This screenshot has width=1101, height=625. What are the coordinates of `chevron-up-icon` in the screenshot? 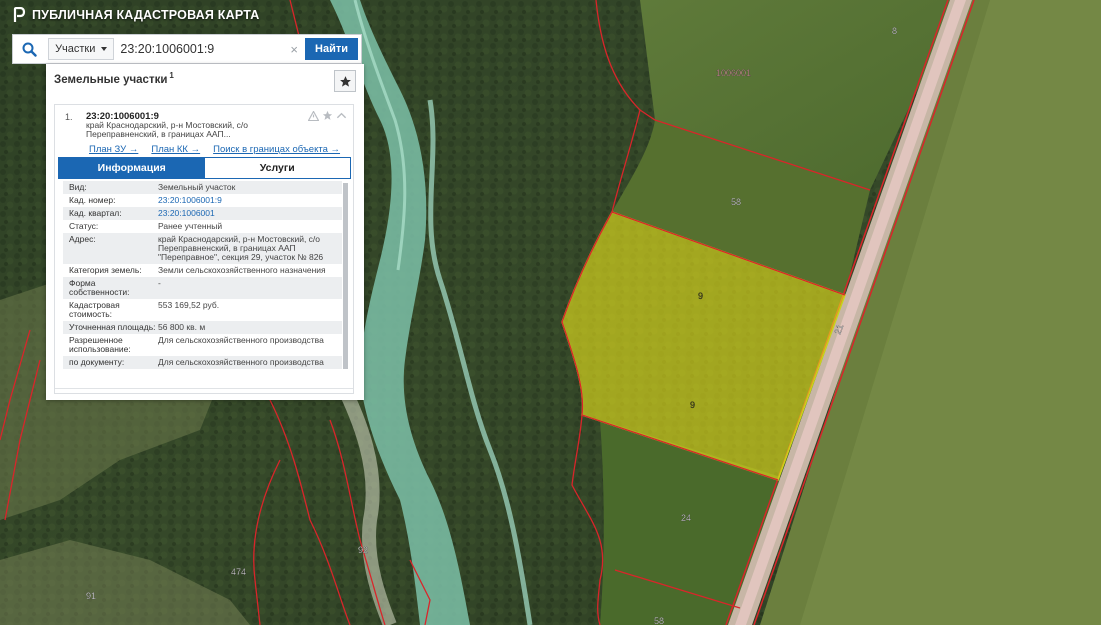 It's located at (341, 115).